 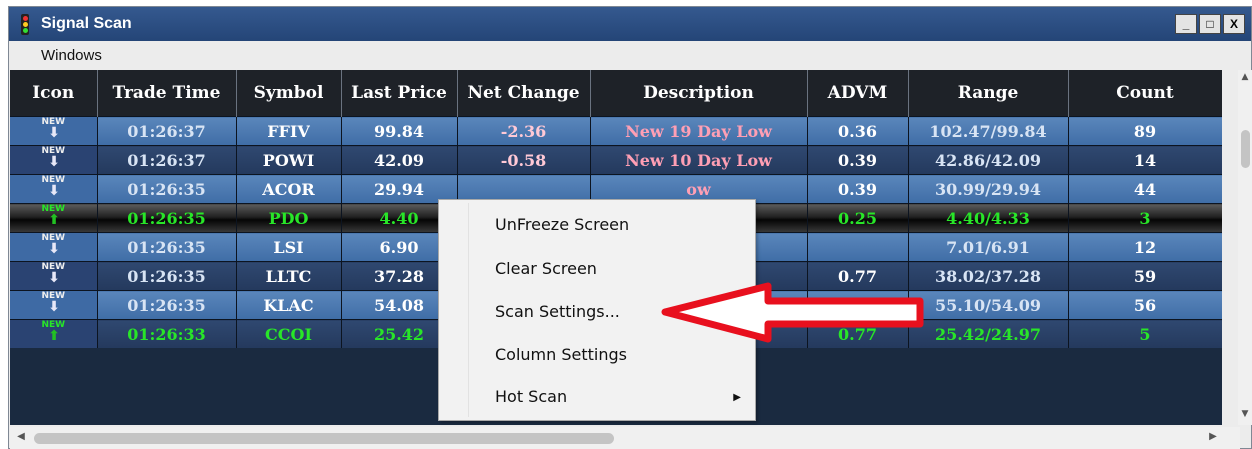 What do you see at coordinates (289, 305) in the screenshot?
I see `cell-symbol: KLAC` at bounding box center [289, 305].